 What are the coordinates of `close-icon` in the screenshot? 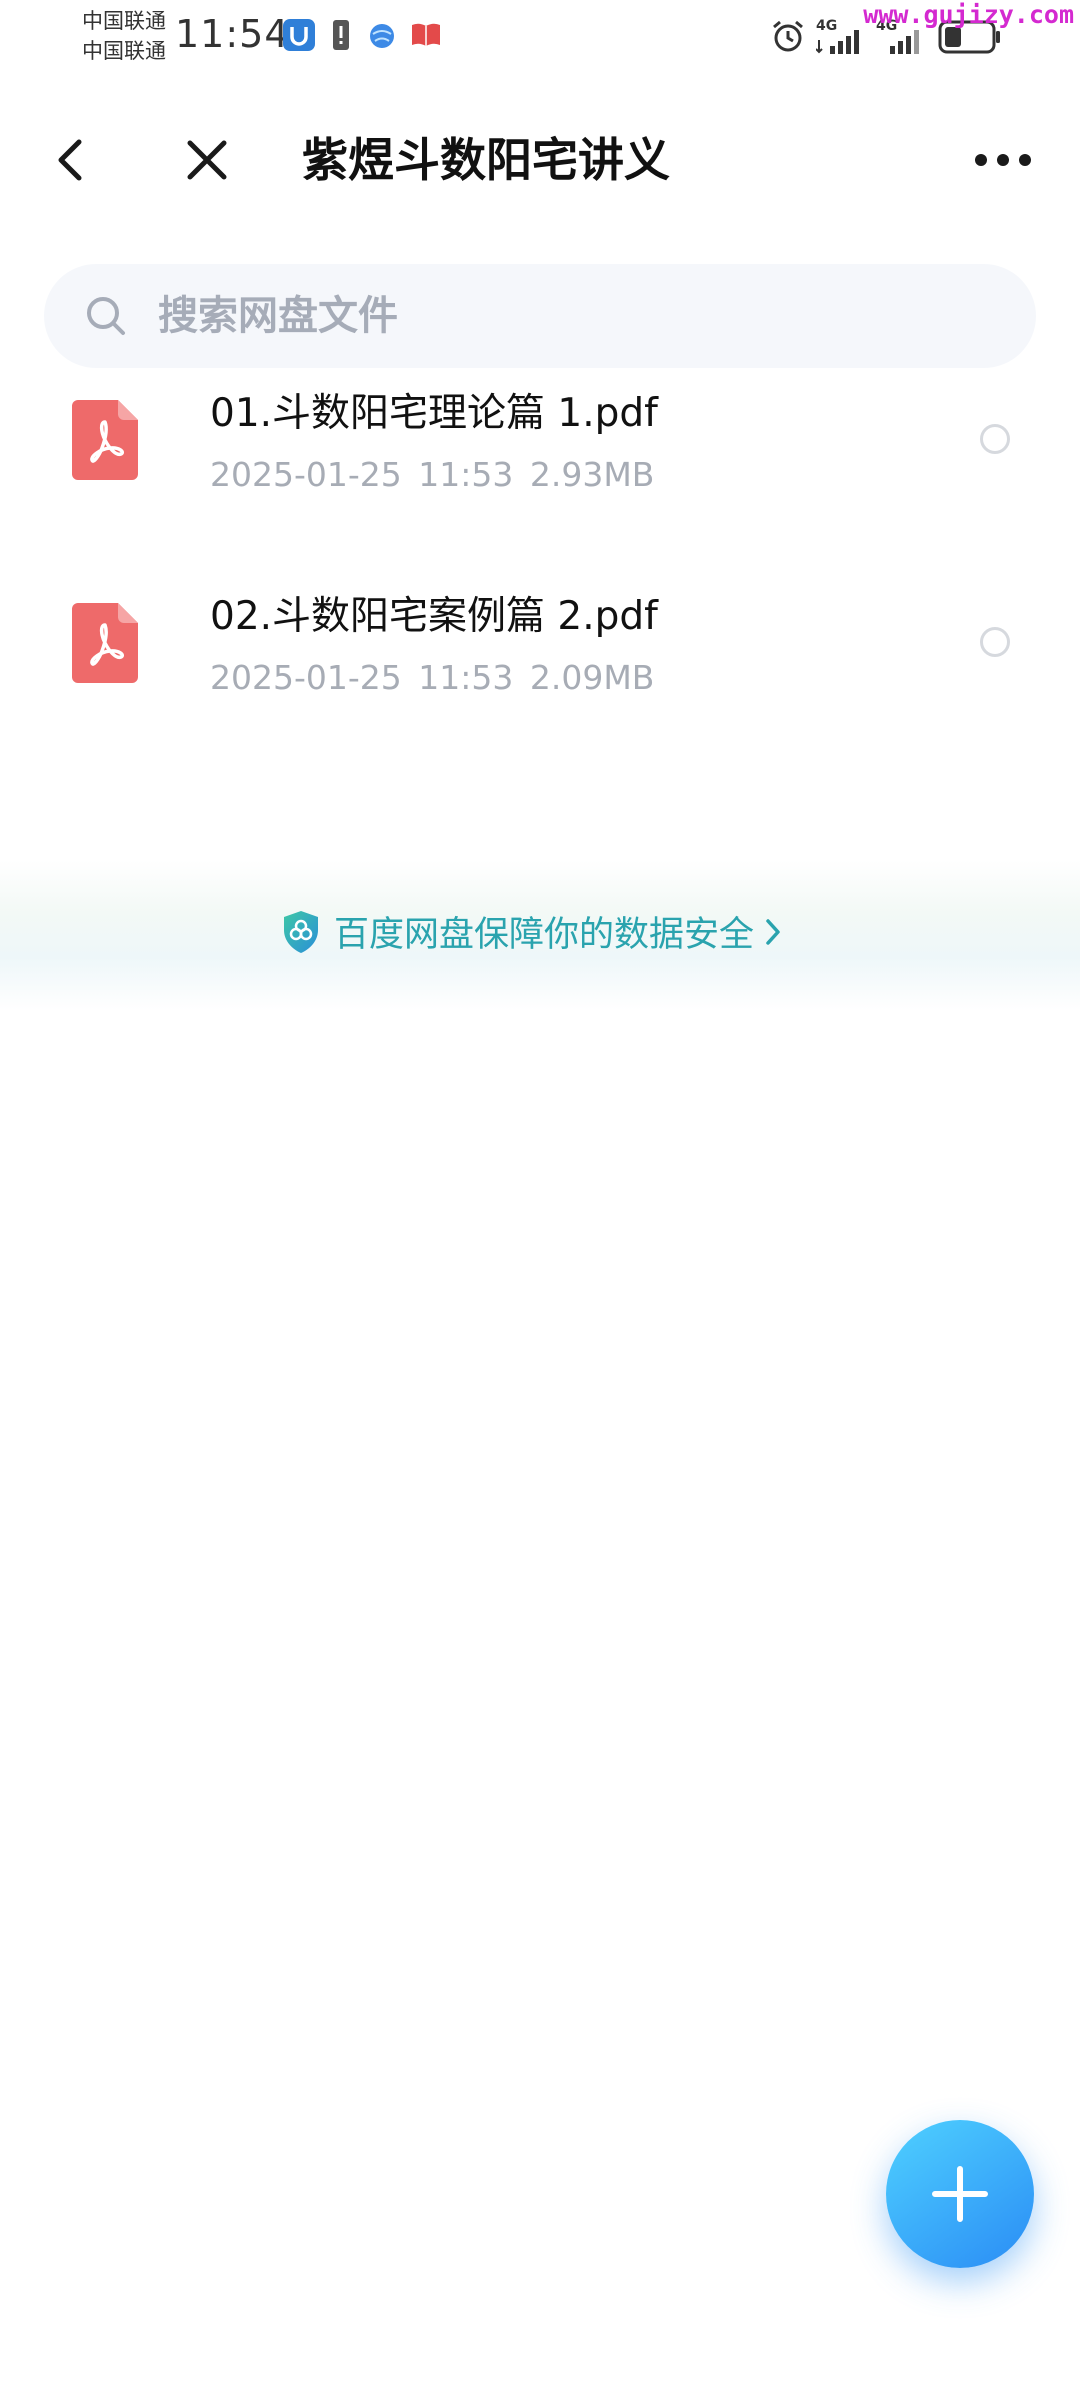 It's located at (207, 160).